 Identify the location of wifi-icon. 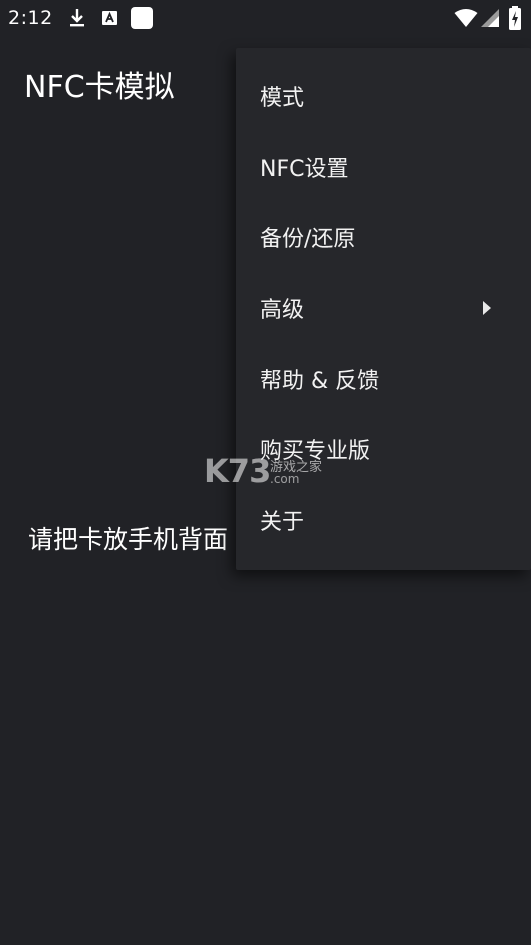
(466, 19).